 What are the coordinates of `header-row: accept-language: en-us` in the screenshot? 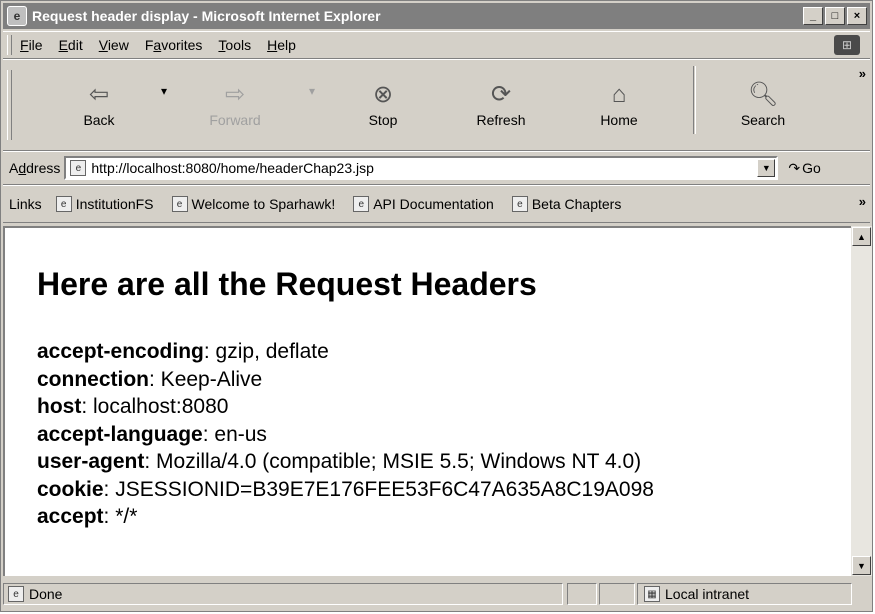 It's located at (345, 435).